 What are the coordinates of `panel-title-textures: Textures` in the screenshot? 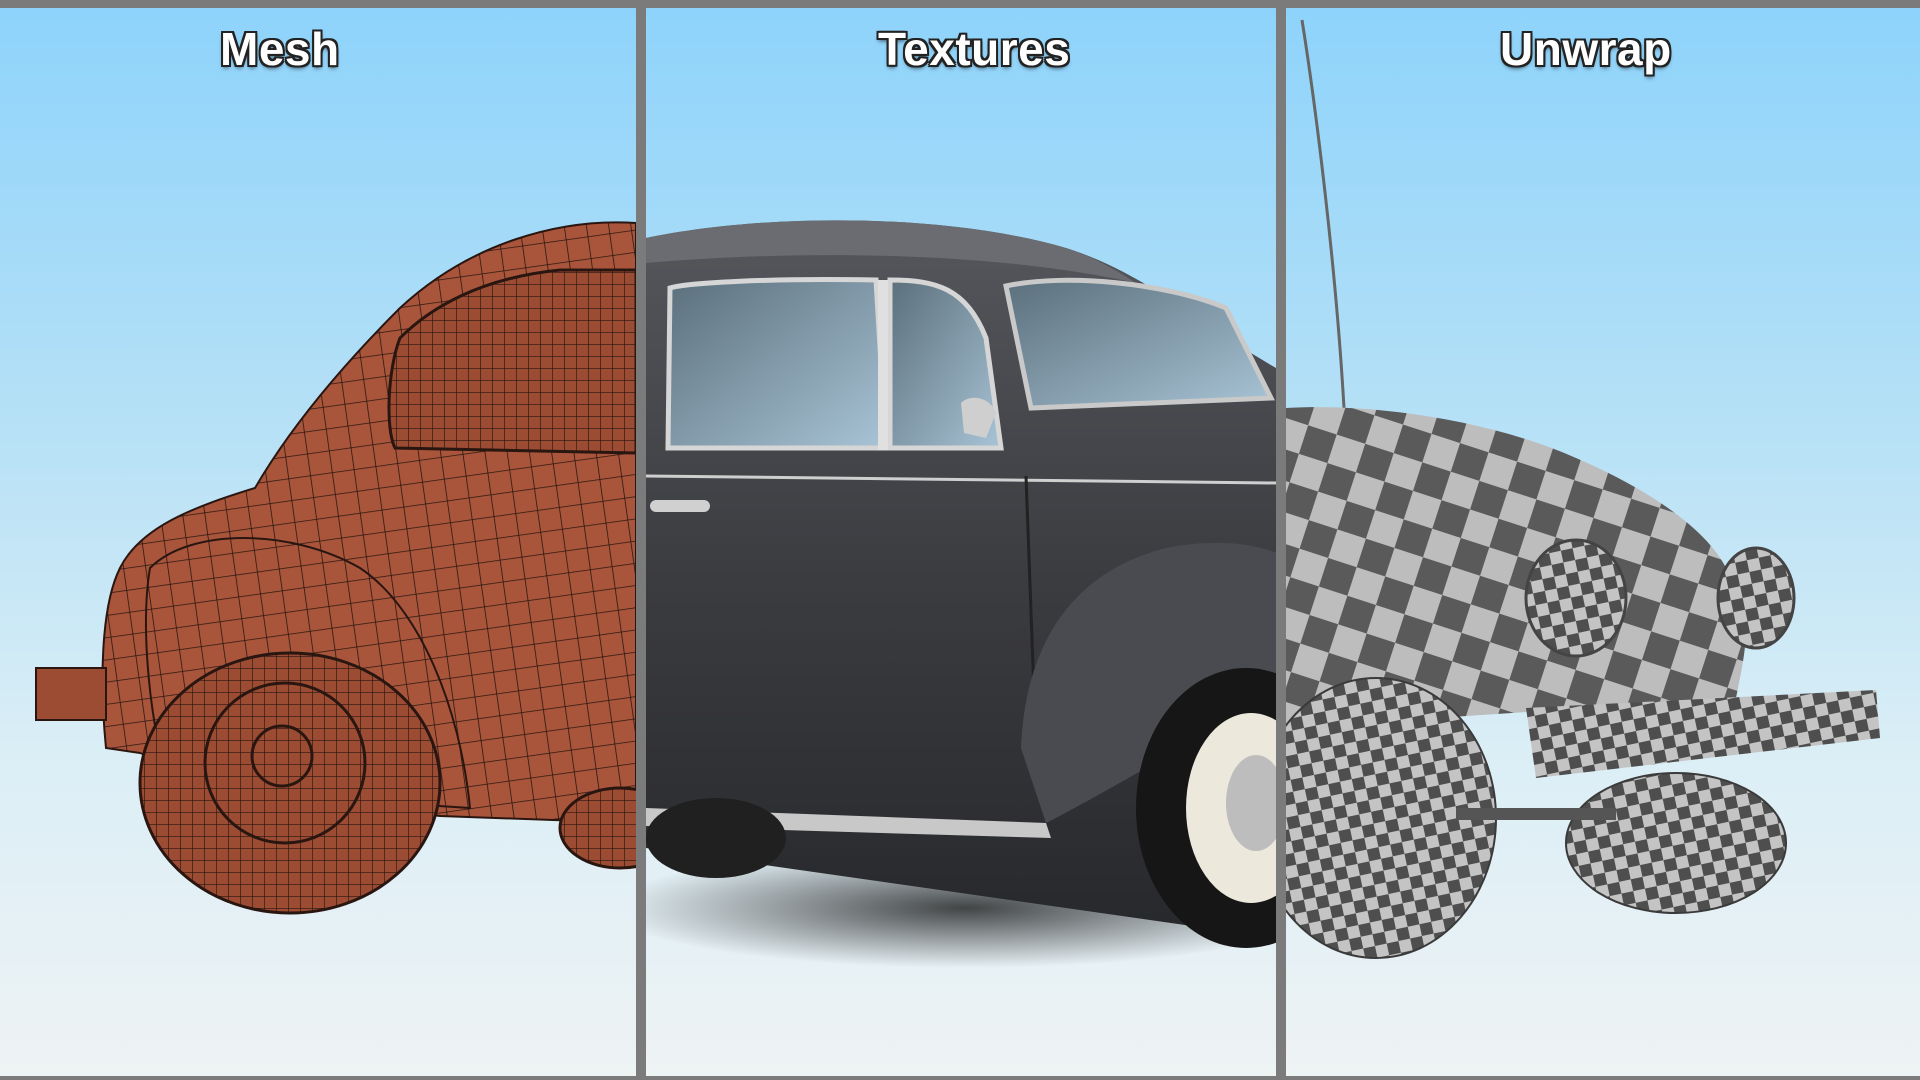 It's located at (974, 49).